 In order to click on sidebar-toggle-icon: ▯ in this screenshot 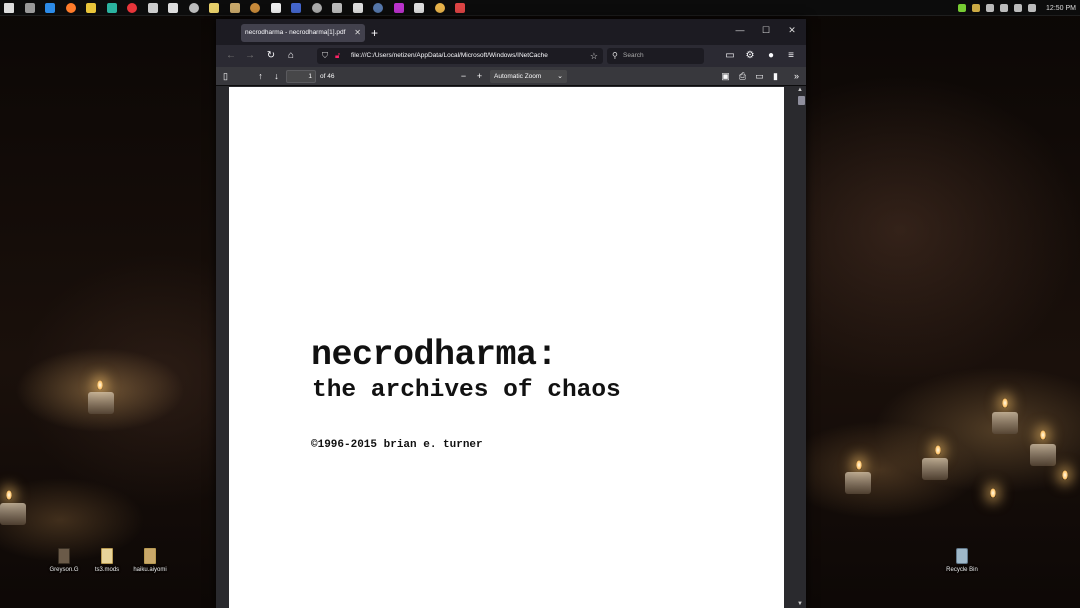, I will do `click(225, 76)`.